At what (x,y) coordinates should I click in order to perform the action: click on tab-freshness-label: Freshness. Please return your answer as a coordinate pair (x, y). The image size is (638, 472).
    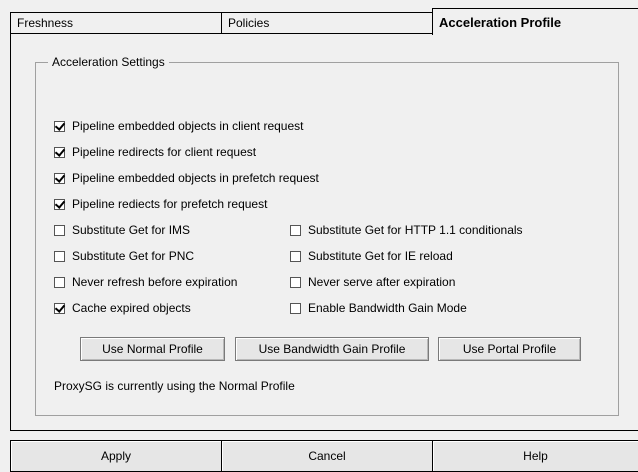
    Looking at the image, I should click on (45, 23).